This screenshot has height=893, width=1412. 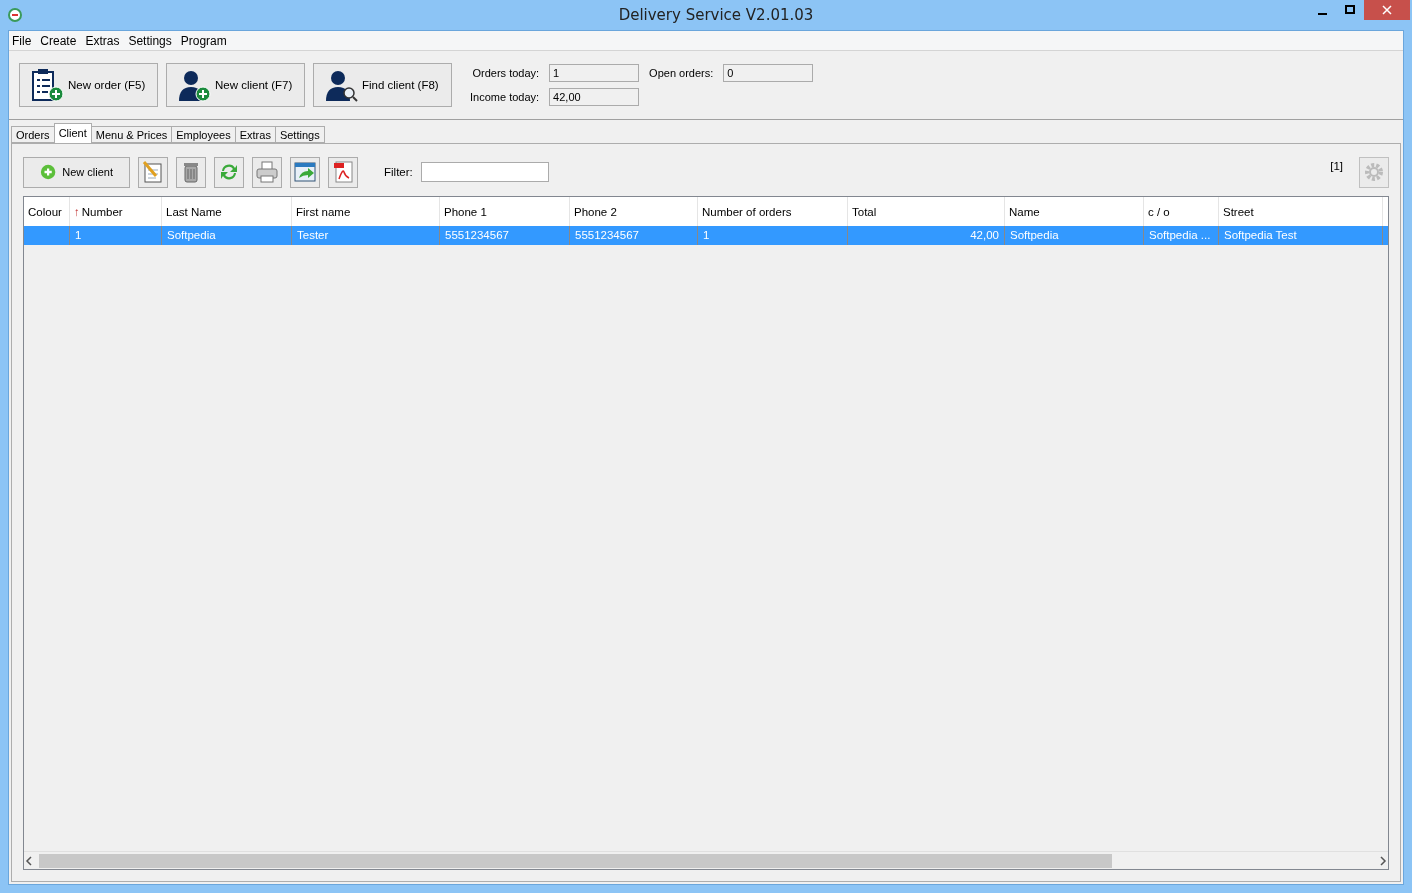 What do you see at coordinates (1238, 211) in the screenshot?
I see `header-label: Street` at bounding box center [1238, 211].